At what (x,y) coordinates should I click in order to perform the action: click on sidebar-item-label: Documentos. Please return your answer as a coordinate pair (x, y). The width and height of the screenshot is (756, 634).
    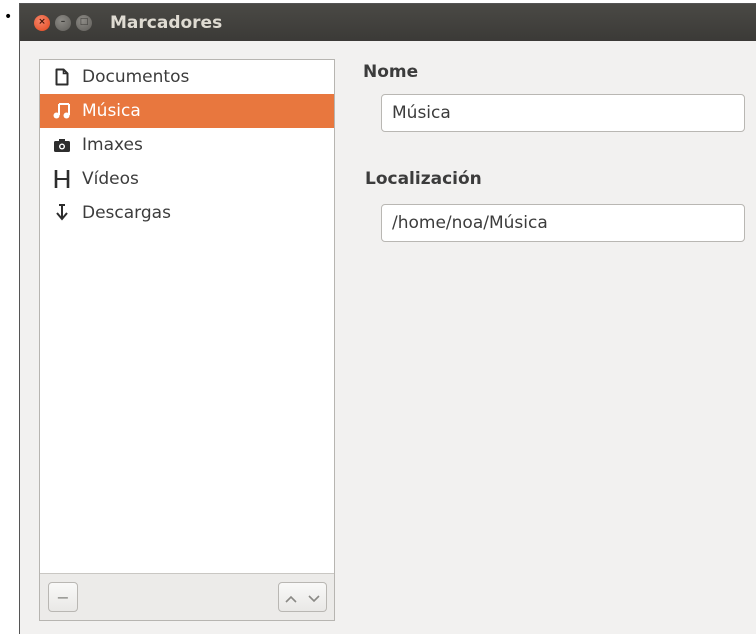
    Looking at the image, I should click on (136, 77).